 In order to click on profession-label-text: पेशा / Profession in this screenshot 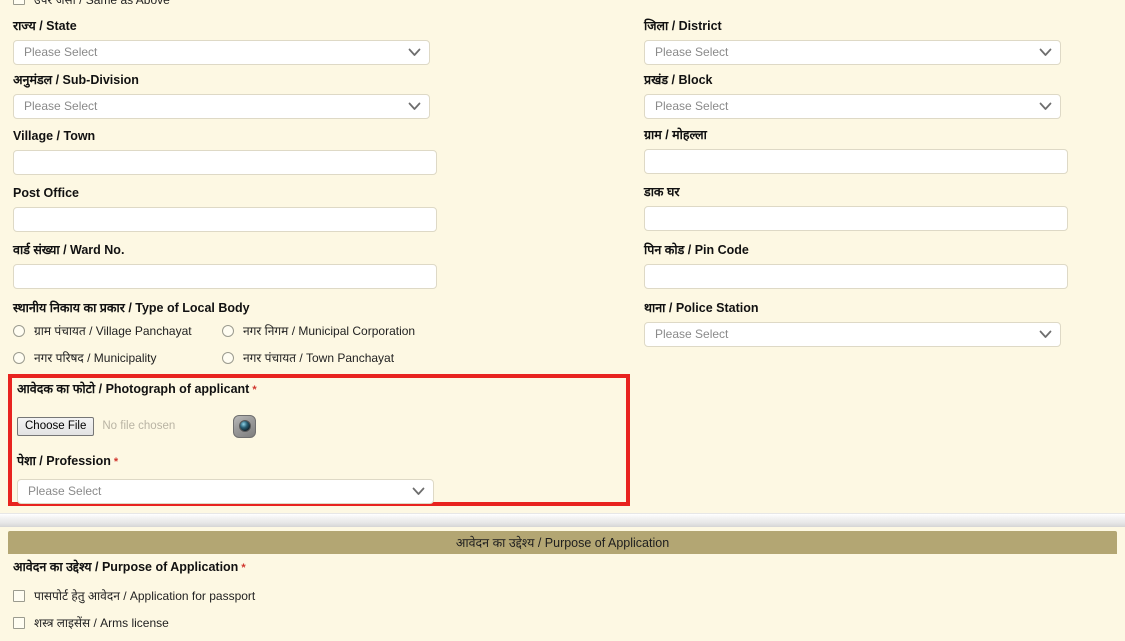, I will do `click(64, 461)`.